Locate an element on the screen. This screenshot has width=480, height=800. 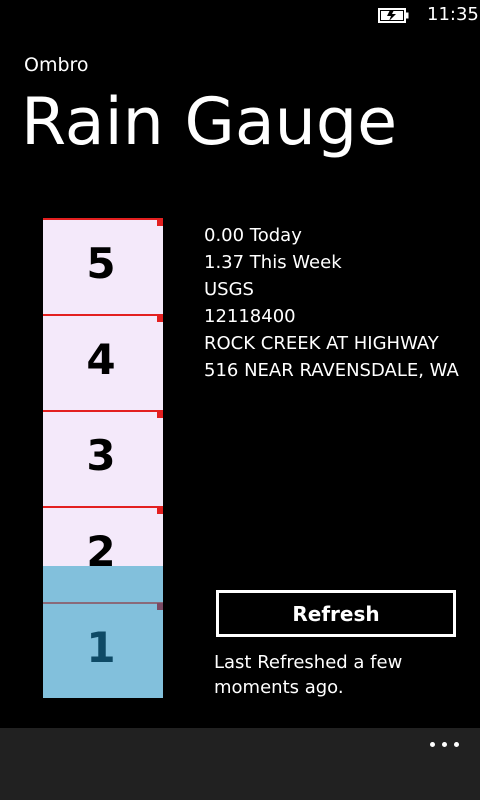
station-name-line-2: 516 NEAR RAVENSDALE, WA is located at coordinates (331, 370).